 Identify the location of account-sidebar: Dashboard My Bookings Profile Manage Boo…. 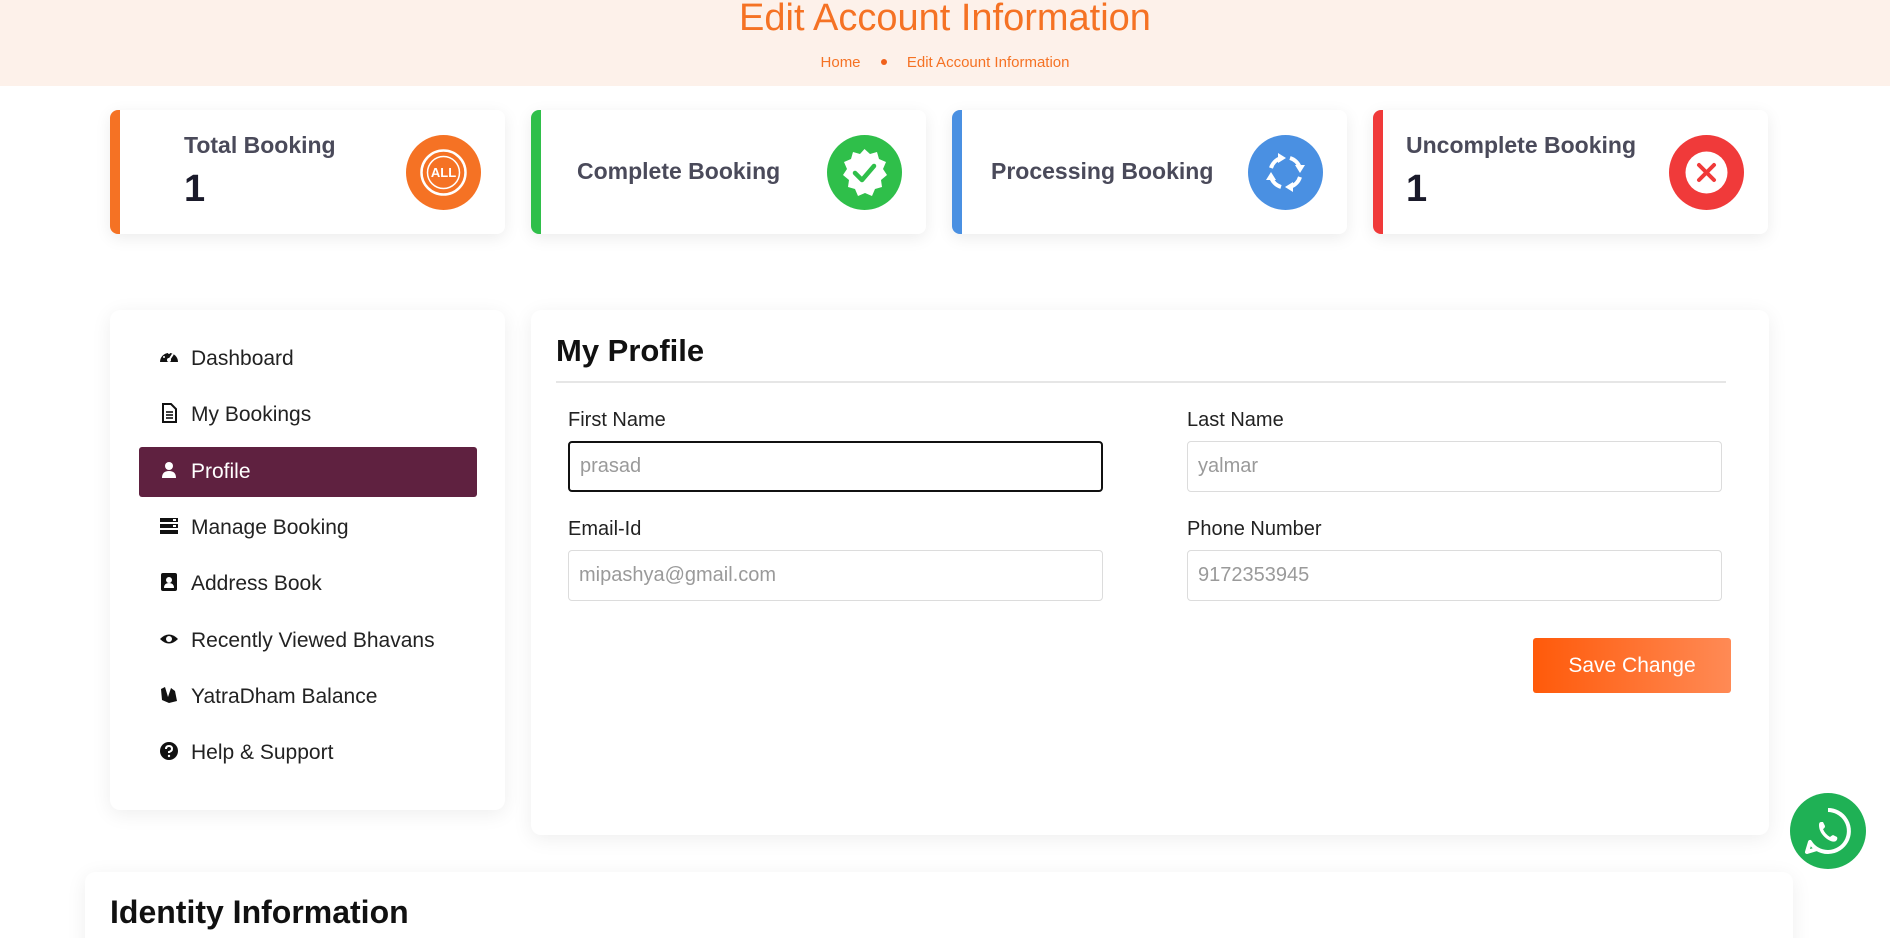
(307, 560).